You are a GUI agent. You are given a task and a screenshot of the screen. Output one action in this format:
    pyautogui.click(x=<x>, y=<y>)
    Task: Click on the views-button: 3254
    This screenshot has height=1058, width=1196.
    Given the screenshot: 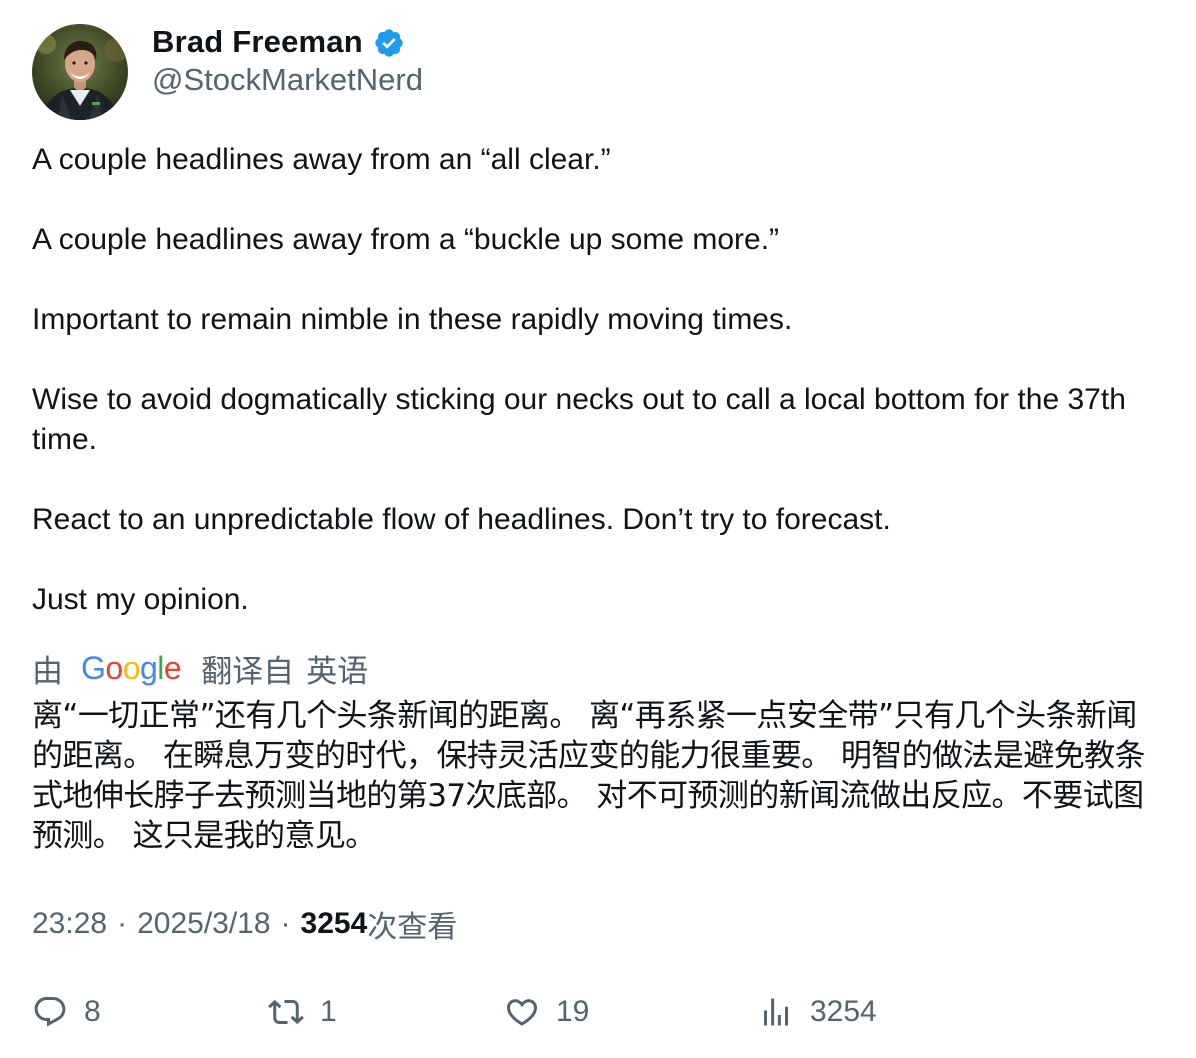 What is the action you would take?
    pyautogui.click(x=817, y=1012)
    